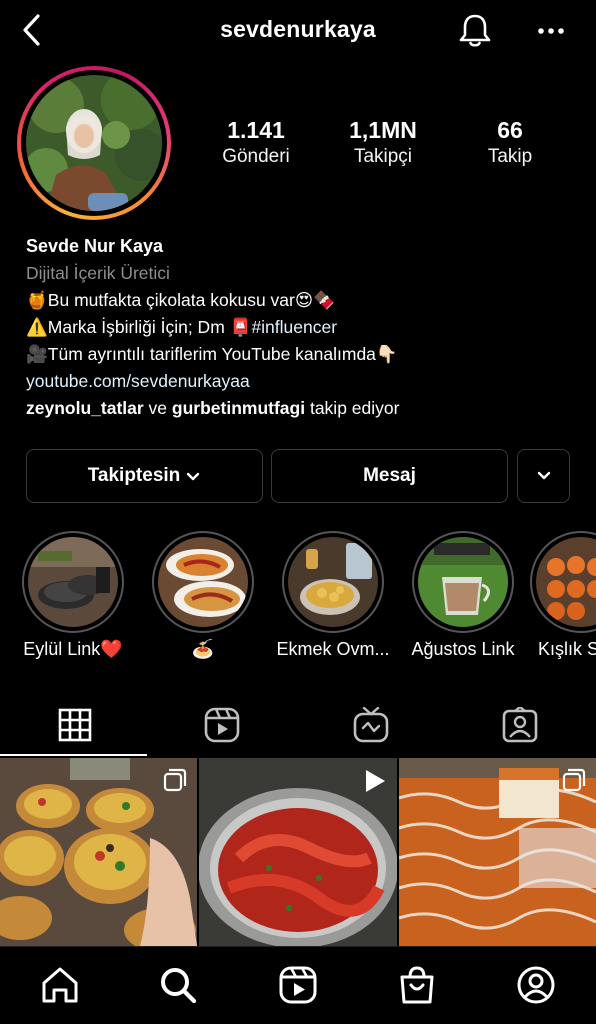 The width and height of the screenshot is (596, 1024). I want to click on posts-count: 1.141 Gönderi, so click(256, 143).